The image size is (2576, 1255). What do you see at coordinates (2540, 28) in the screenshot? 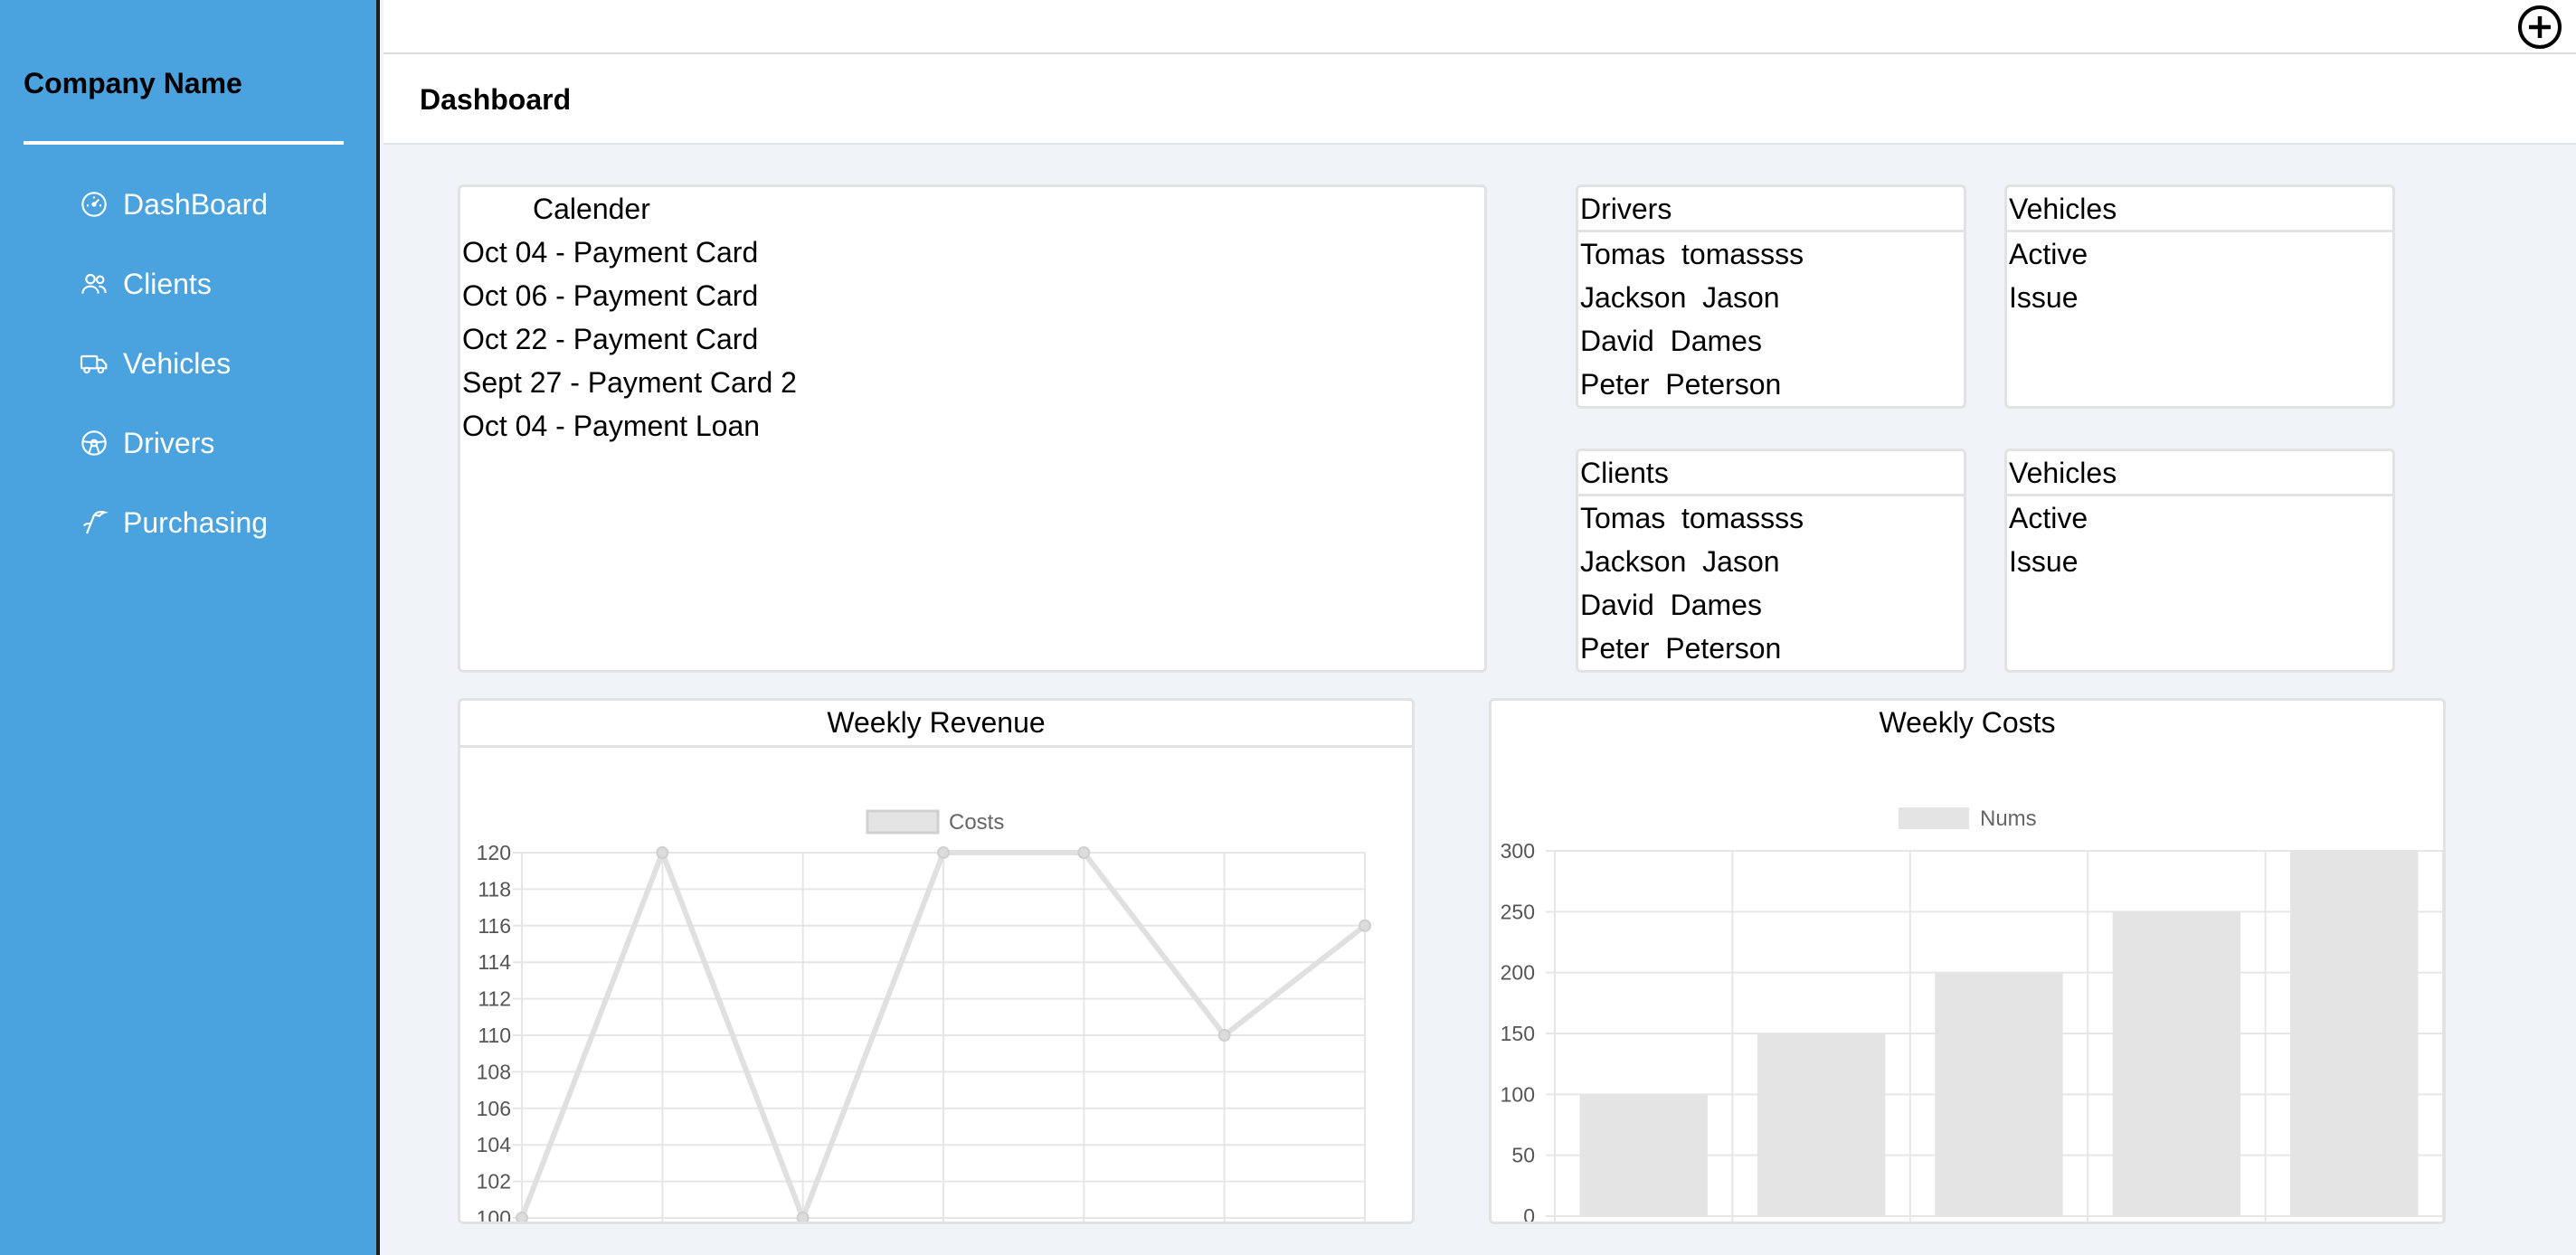
I see `plus-circle-icon` at bounding box center [2540, 28].